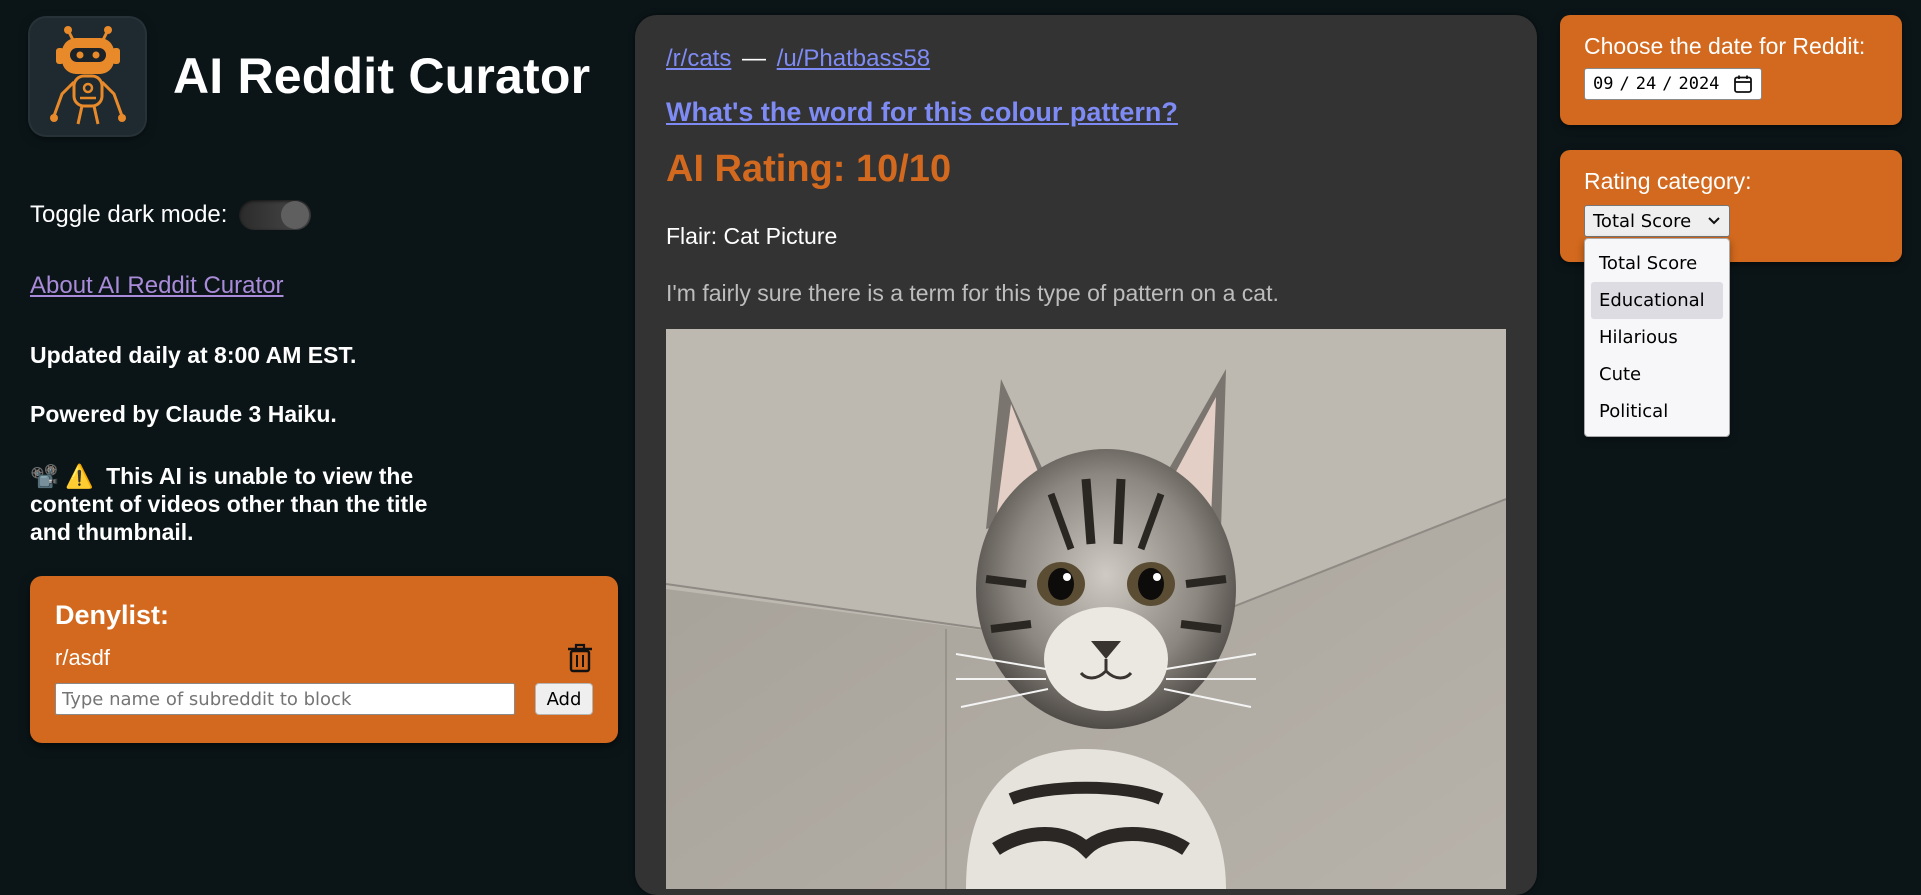 The height and width of the screenshot is (895, 1921). What do you see at coordinates (275, 215) in the screenshot?
I see `dark-mode-toggle` at bounding box center [275, 215].